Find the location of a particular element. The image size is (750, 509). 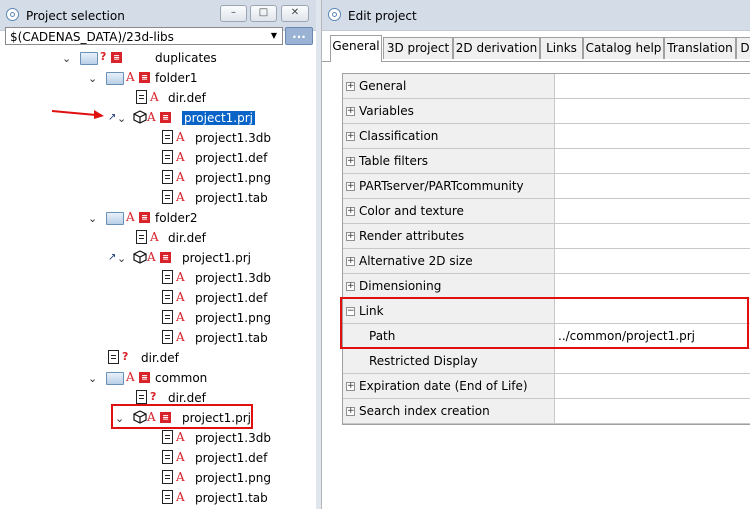

tree-item-label: project1.3db is located at coordinates (233, 278).